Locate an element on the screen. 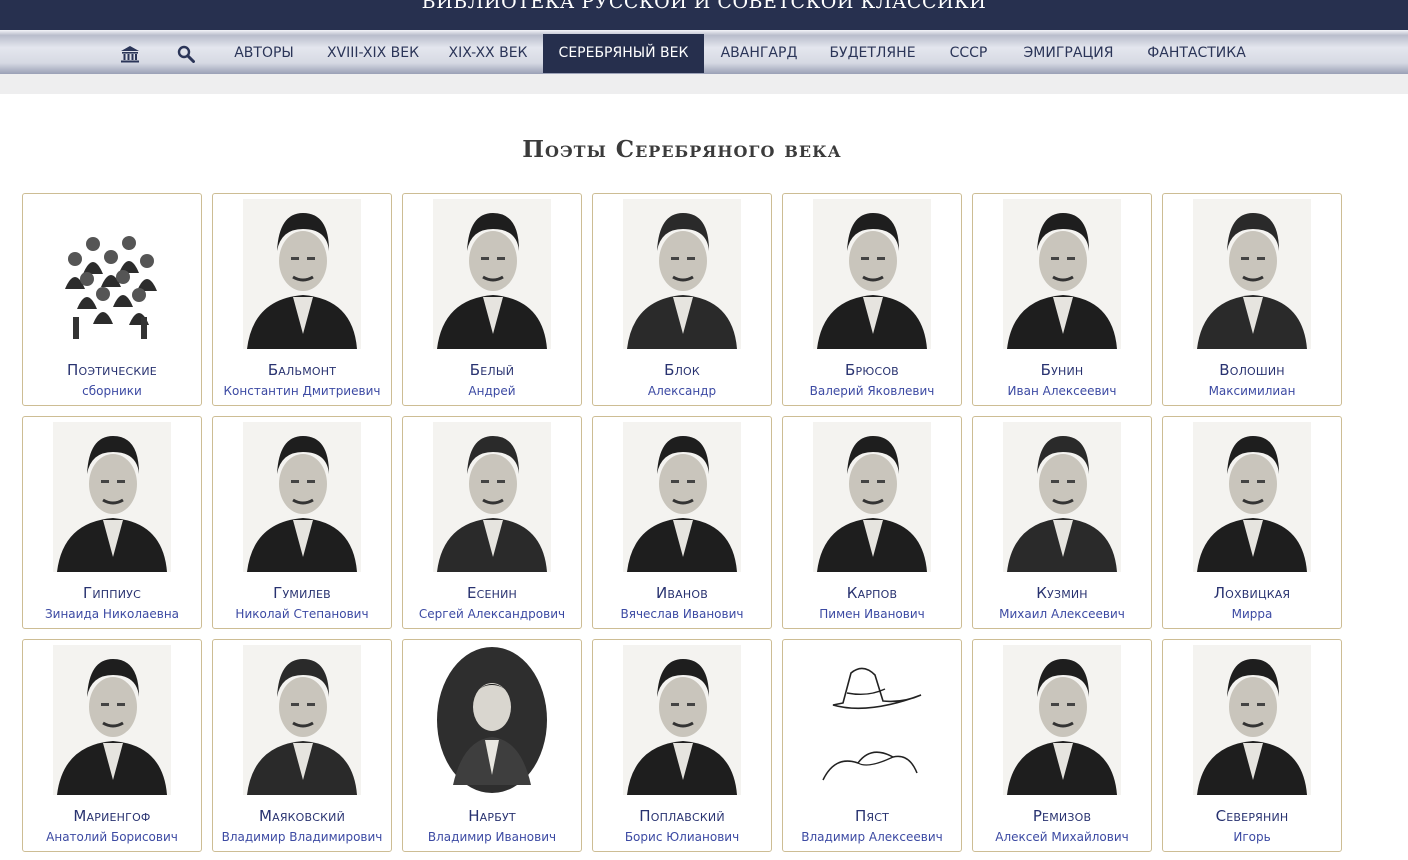  author-card: Поэтические сборники is located at coordinates (112, 299).